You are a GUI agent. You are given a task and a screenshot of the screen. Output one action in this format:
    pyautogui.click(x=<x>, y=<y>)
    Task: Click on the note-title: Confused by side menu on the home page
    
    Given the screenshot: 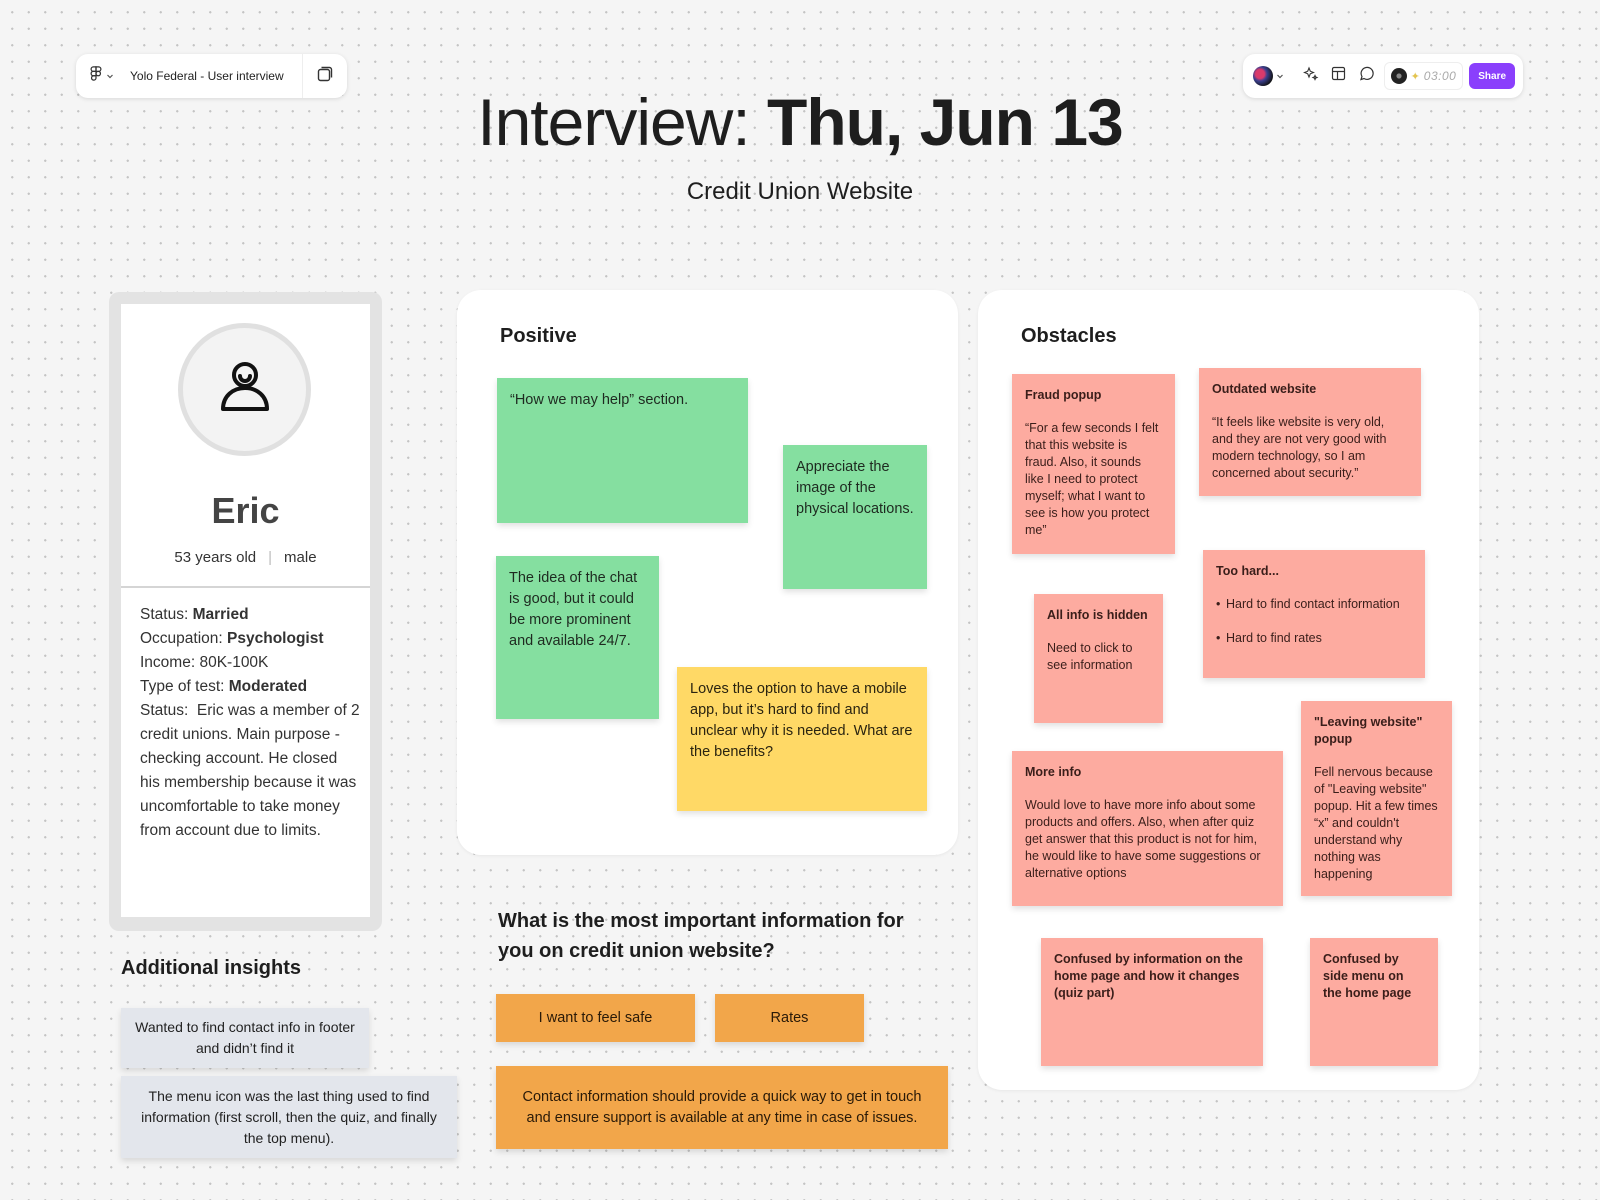 What is the action you would take?
    pyautogui.click(x=1367, y=976)
    